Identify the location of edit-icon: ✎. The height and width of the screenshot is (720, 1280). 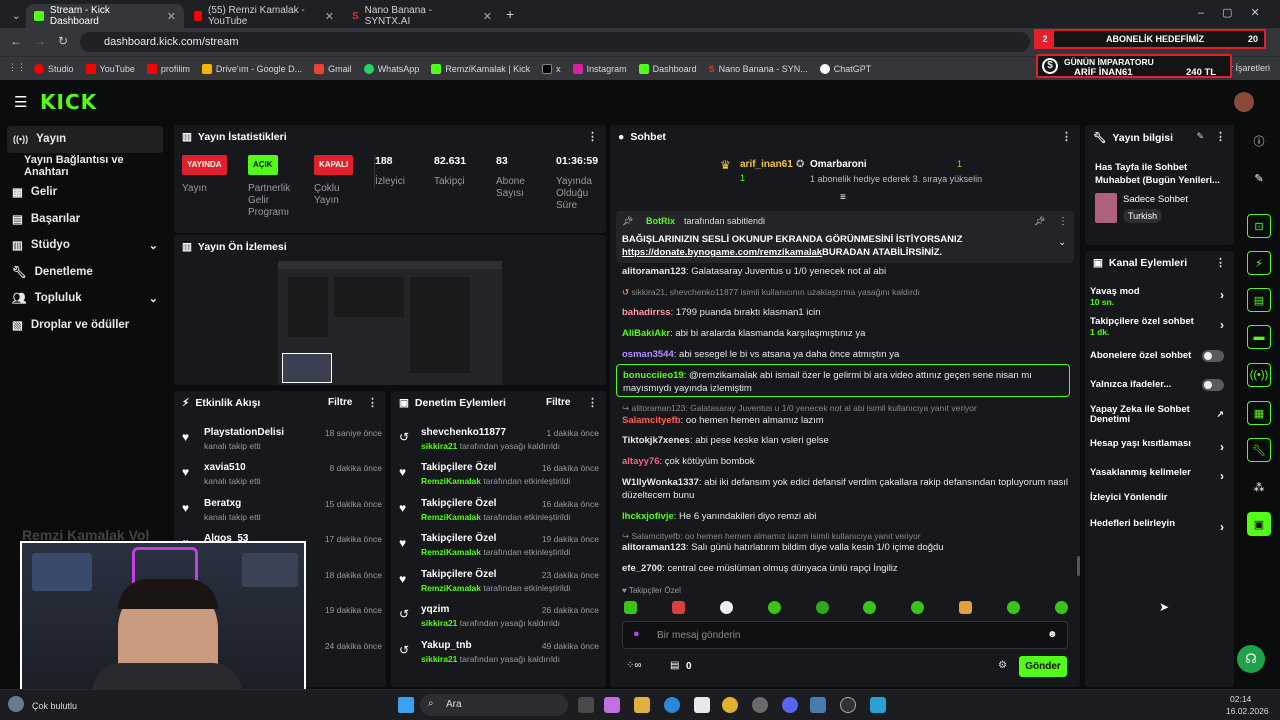
(1259, 178).